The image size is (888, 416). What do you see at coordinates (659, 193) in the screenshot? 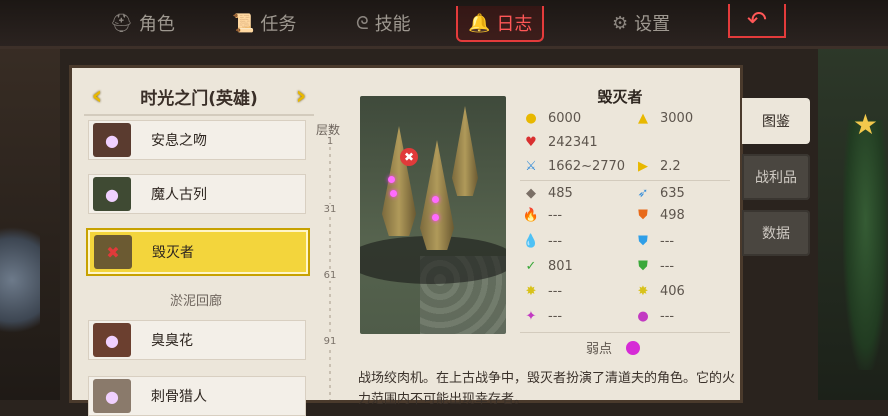
I see `pierce-res-stat: ➶ 635` at bounding box center [659, 193].